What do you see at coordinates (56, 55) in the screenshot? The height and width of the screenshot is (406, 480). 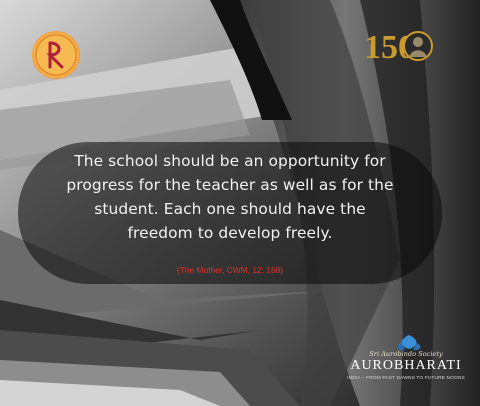 I see `circular-orange-emblem-icon` at bounding box center [56, 55].